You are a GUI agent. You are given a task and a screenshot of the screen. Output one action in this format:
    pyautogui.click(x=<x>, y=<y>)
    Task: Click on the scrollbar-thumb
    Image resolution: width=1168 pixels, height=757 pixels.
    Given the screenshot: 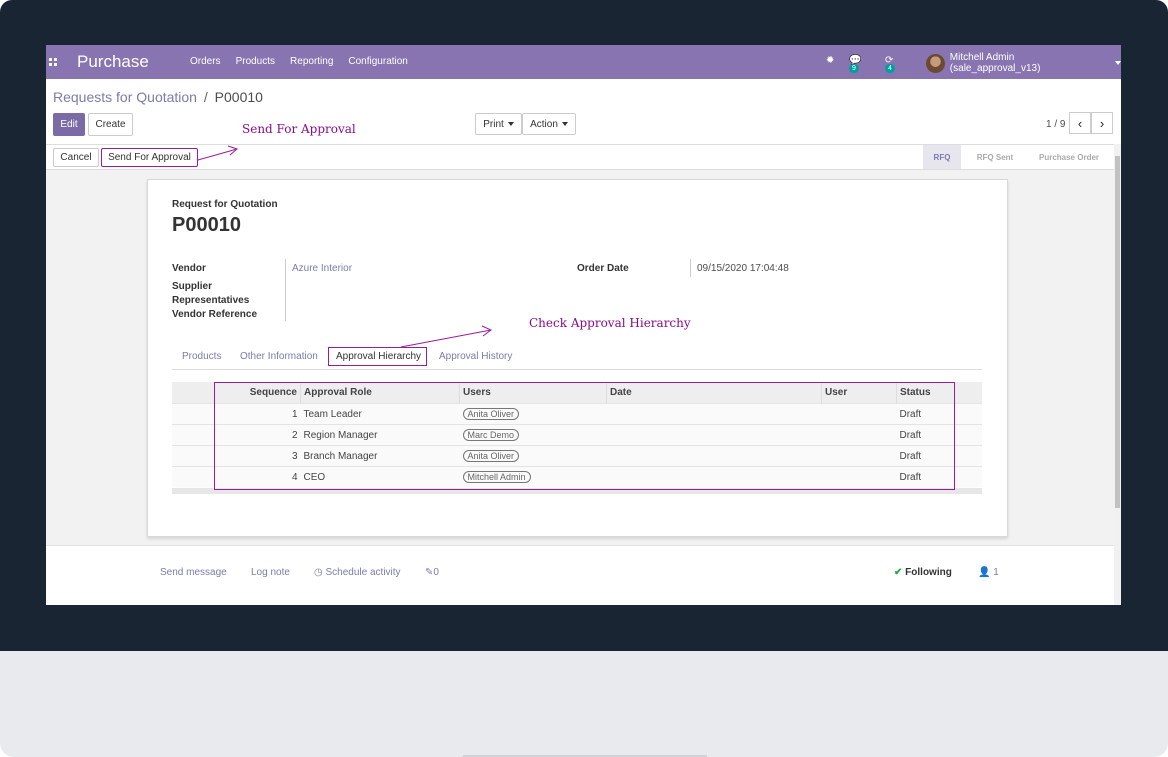 What is the action you would take?
    pyautogui.click(x=1117, y=332)
    